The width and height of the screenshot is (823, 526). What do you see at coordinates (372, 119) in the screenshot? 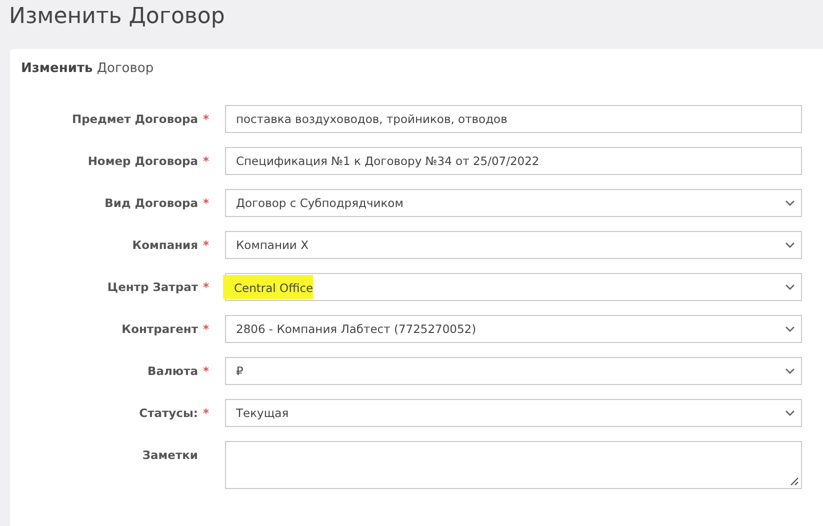
I see `field-value: поставка воздуховодов, тройников, отводов` at bounding box center [372, 119].